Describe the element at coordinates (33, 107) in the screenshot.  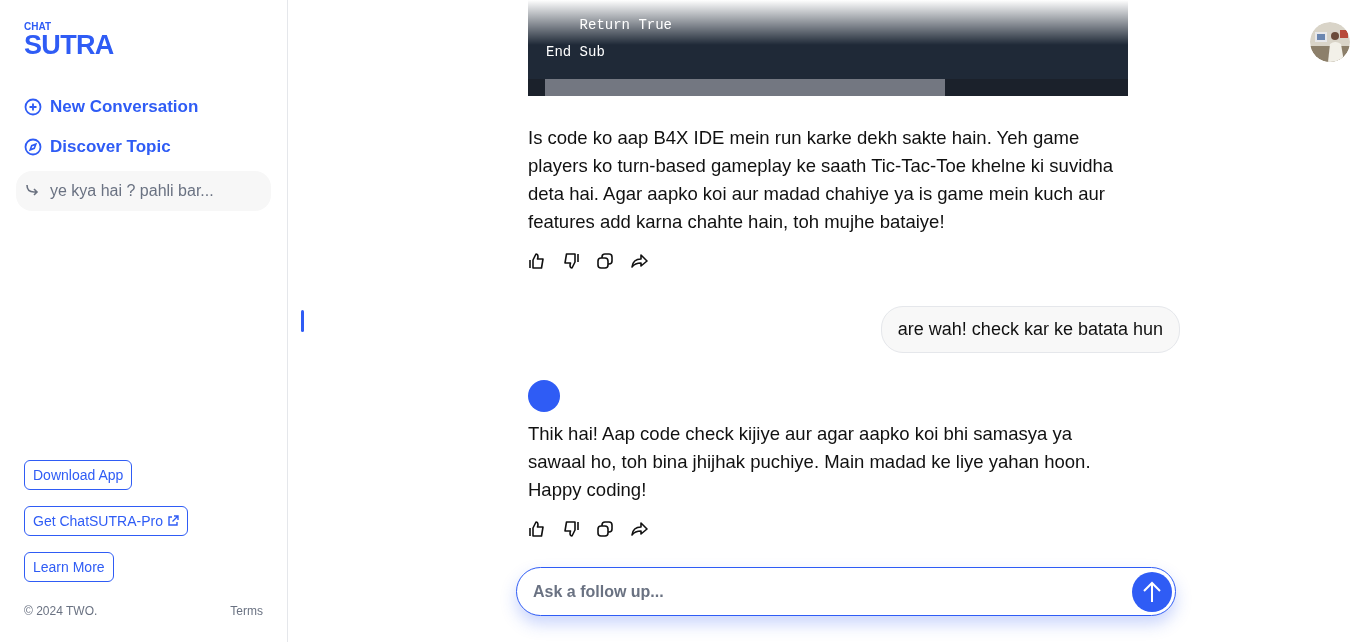
I see `plus-circle-icon` at that location.